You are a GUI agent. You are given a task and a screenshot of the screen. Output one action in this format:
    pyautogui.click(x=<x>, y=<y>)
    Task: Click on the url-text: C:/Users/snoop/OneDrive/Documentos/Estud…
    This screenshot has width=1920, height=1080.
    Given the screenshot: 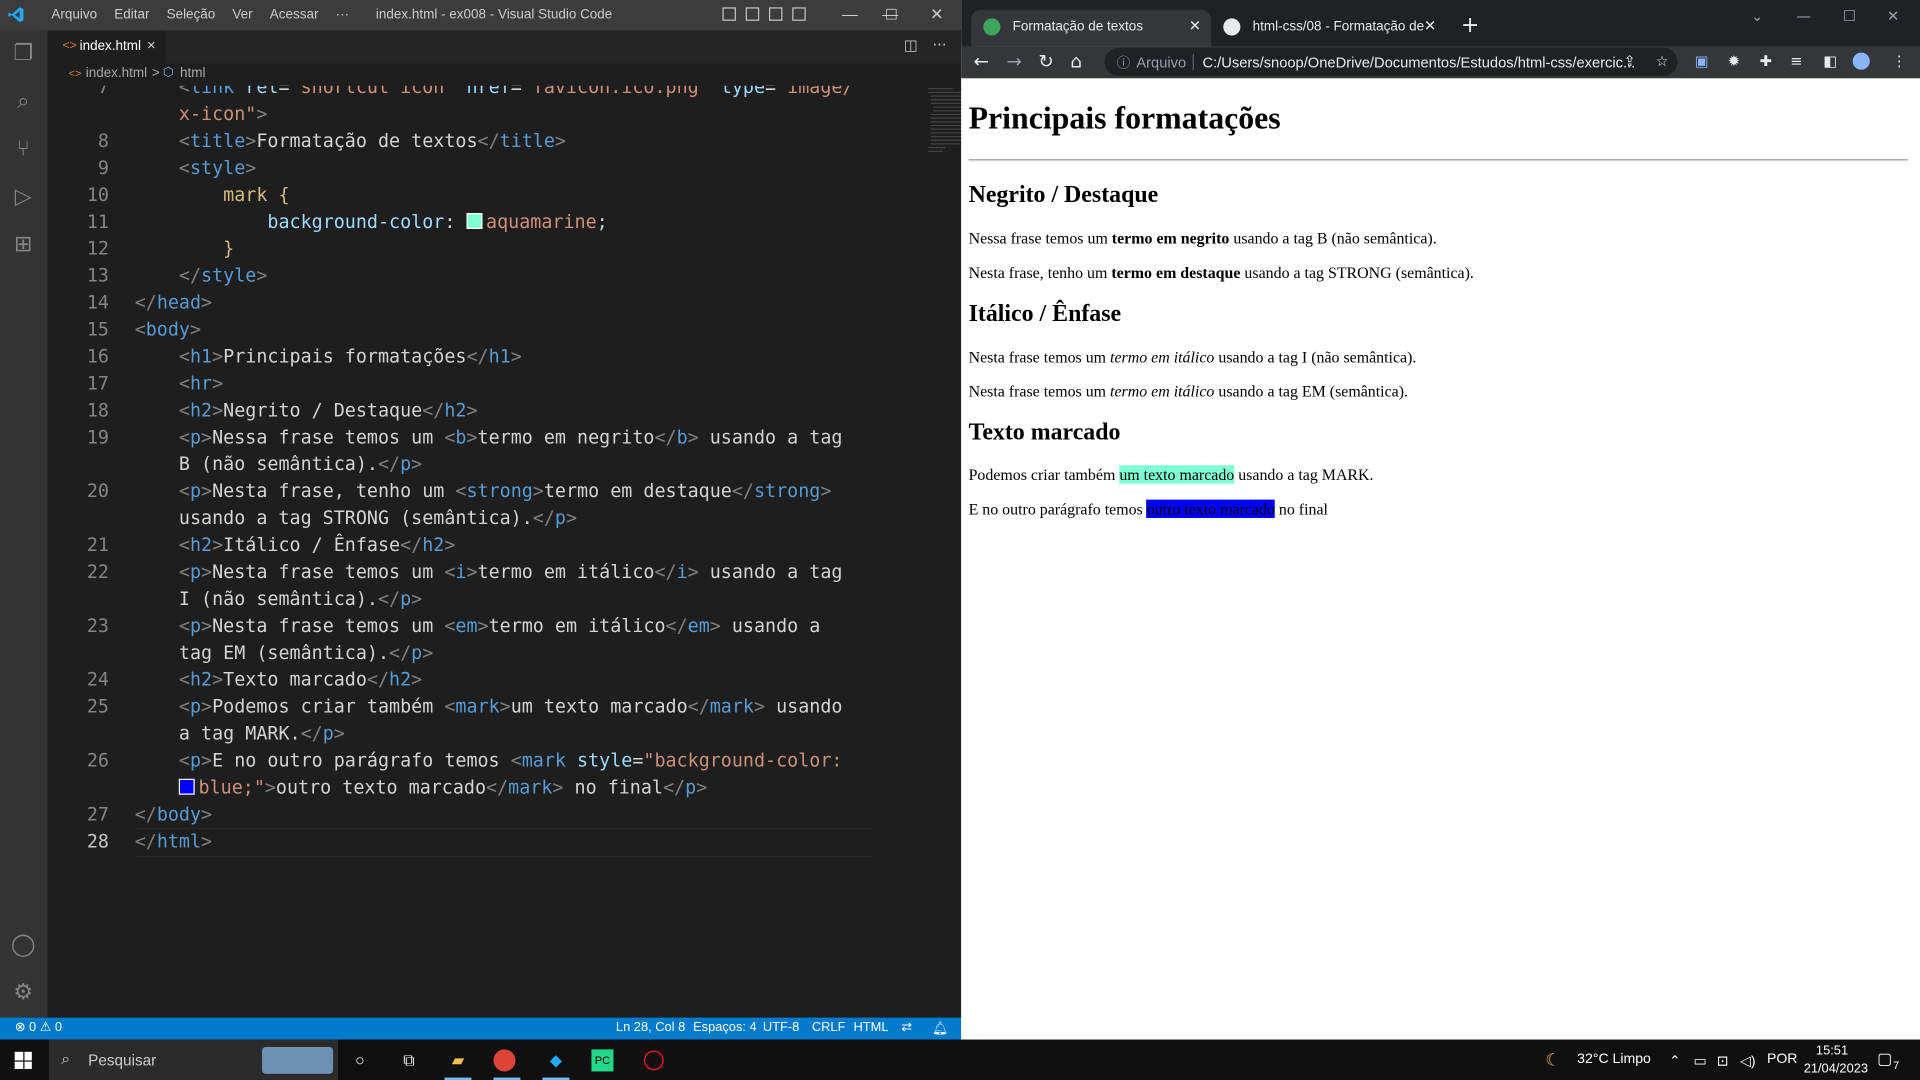 What is the action you would take?
    pyautogui.click(x=1418, y=62)
    